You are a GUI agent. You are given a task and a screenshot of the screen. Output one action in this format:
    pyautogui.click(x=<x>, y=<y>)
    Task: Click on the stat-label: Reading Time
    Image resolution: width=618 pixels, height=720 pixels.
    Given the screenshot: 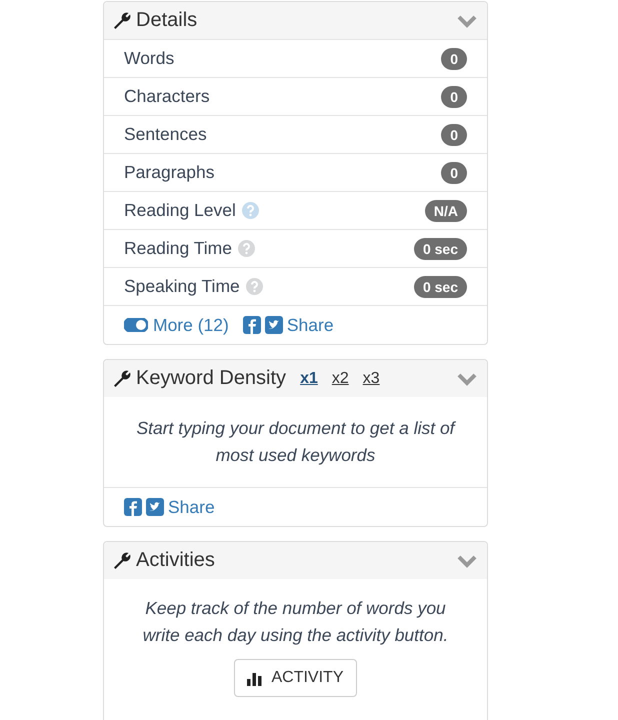 What is the action you would take?
    pyautogui.click(x=178, y=248)
    